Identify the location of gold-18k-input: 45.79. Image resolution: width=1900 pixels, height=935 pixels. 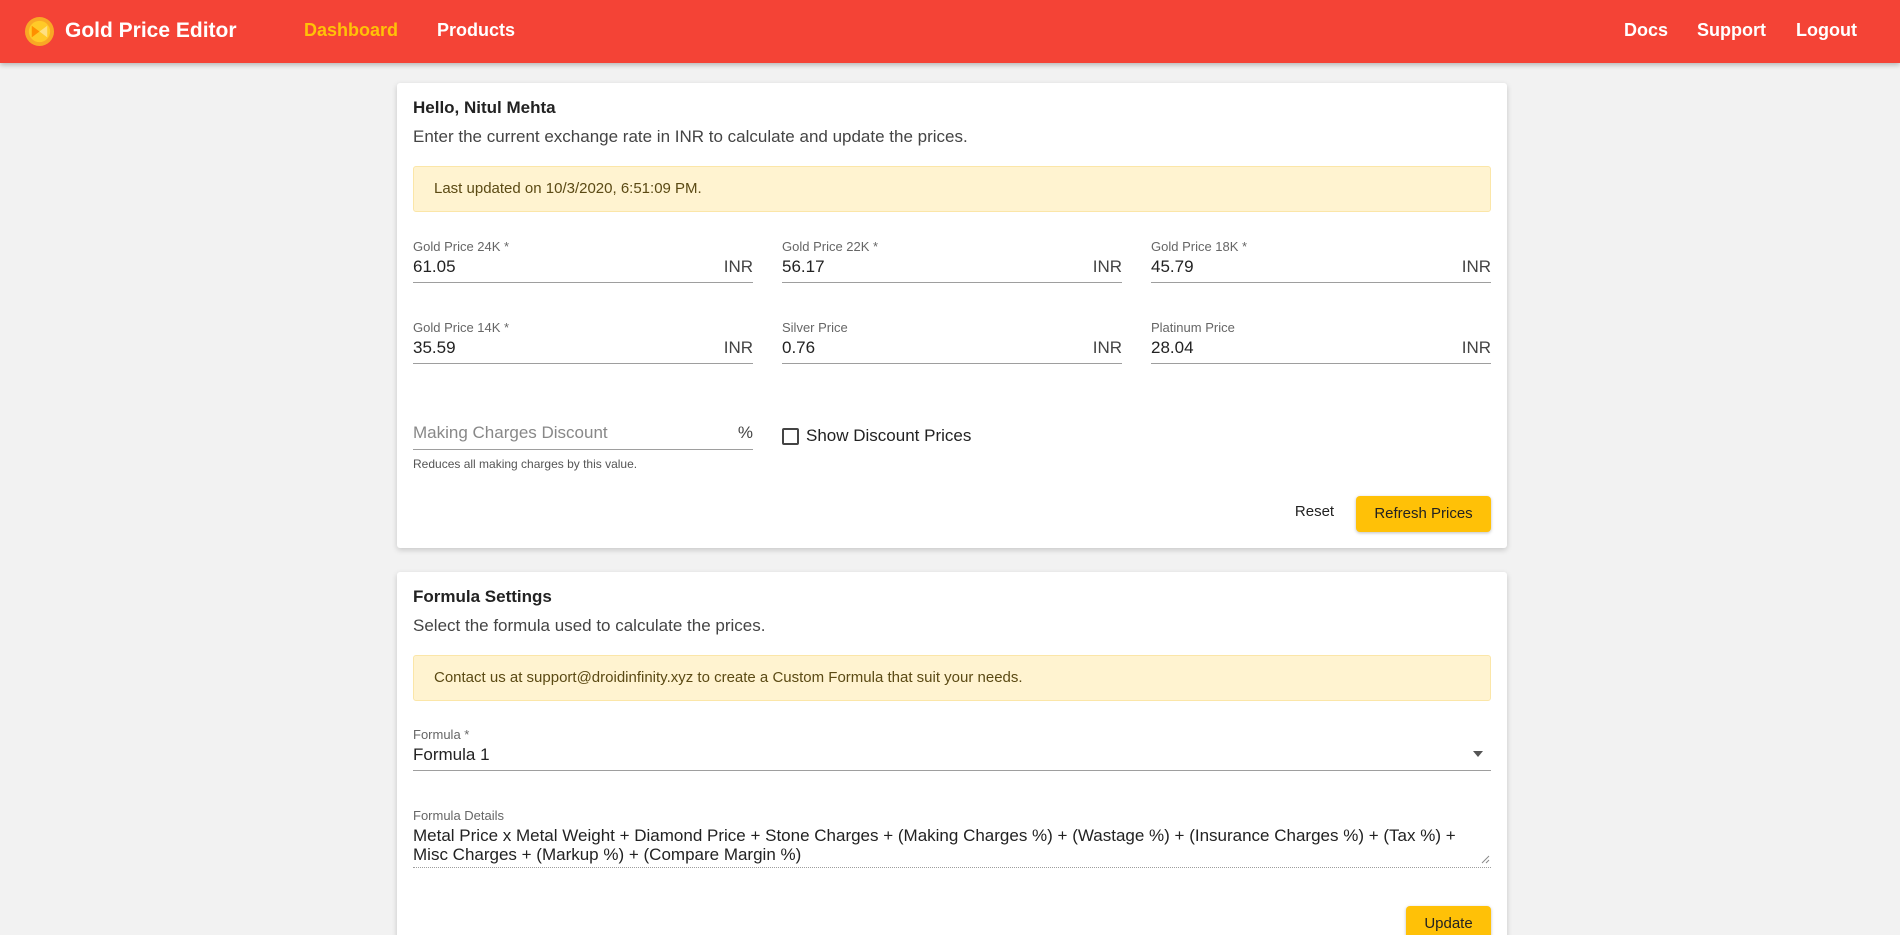
(1172, 267).